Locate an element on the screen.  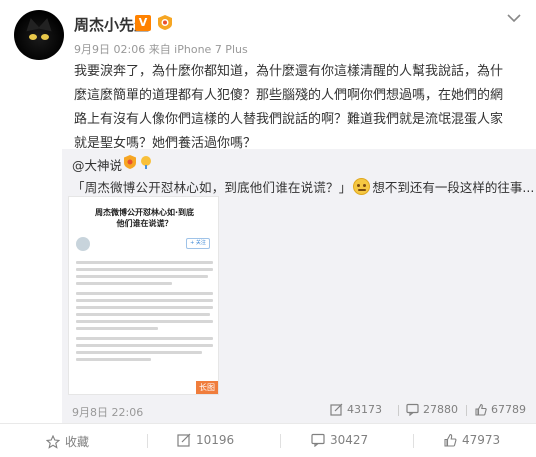
avatar is located at coordinates (39, 35).